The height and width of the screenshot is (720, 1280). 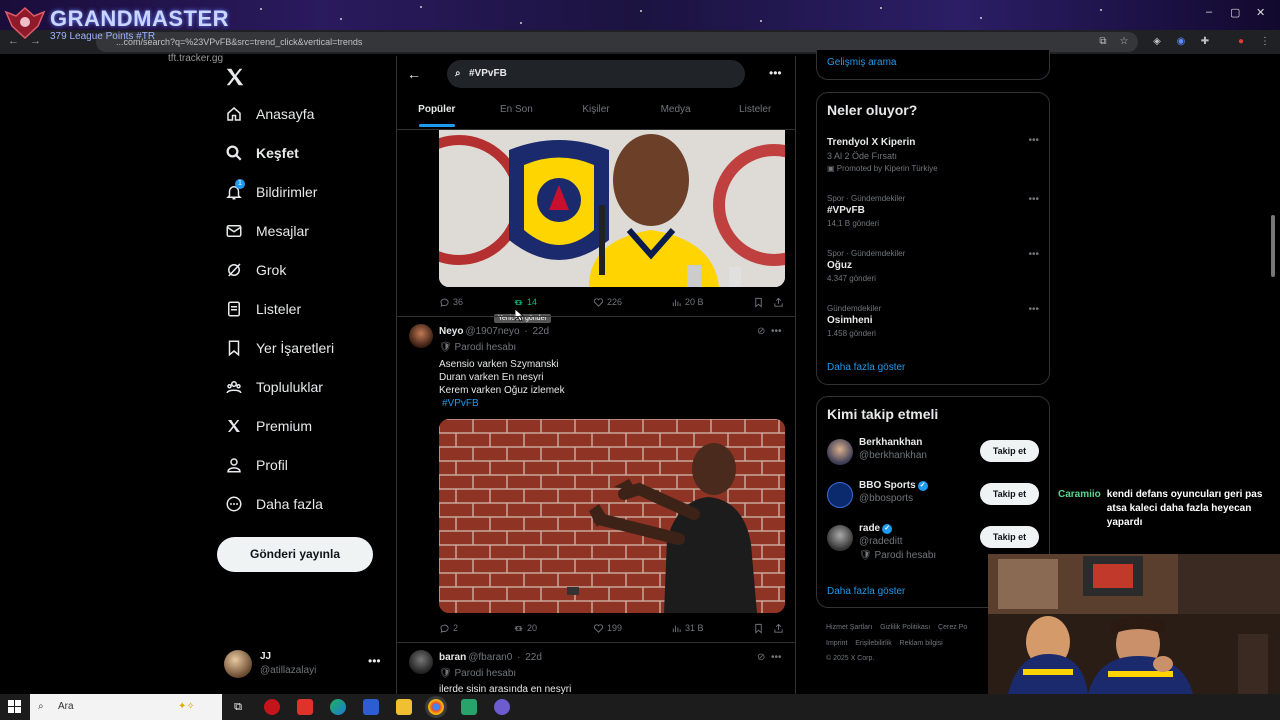 I want to click on post-button: Gönderi yayınla, so click(x=295, y=554).